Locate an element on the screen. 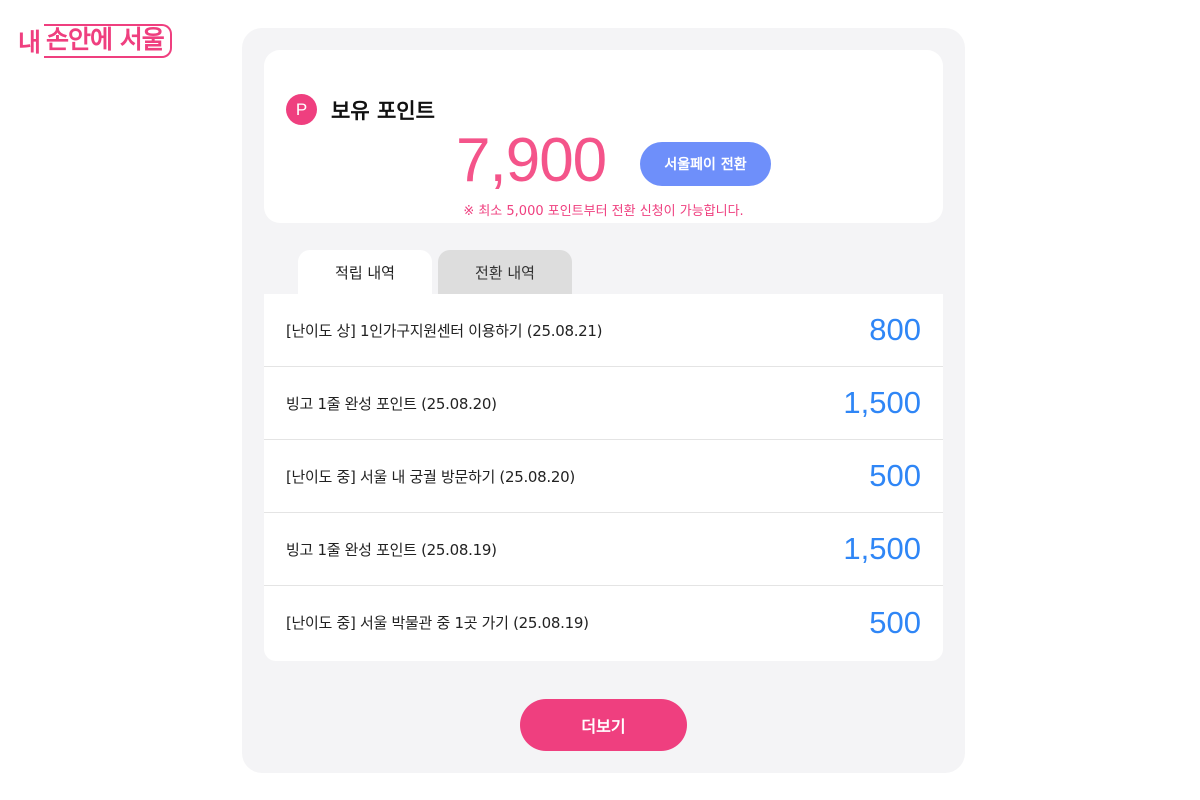 This screenshot has width=1200, height=800. history-points: 800 is located at coordinates (895, 329).